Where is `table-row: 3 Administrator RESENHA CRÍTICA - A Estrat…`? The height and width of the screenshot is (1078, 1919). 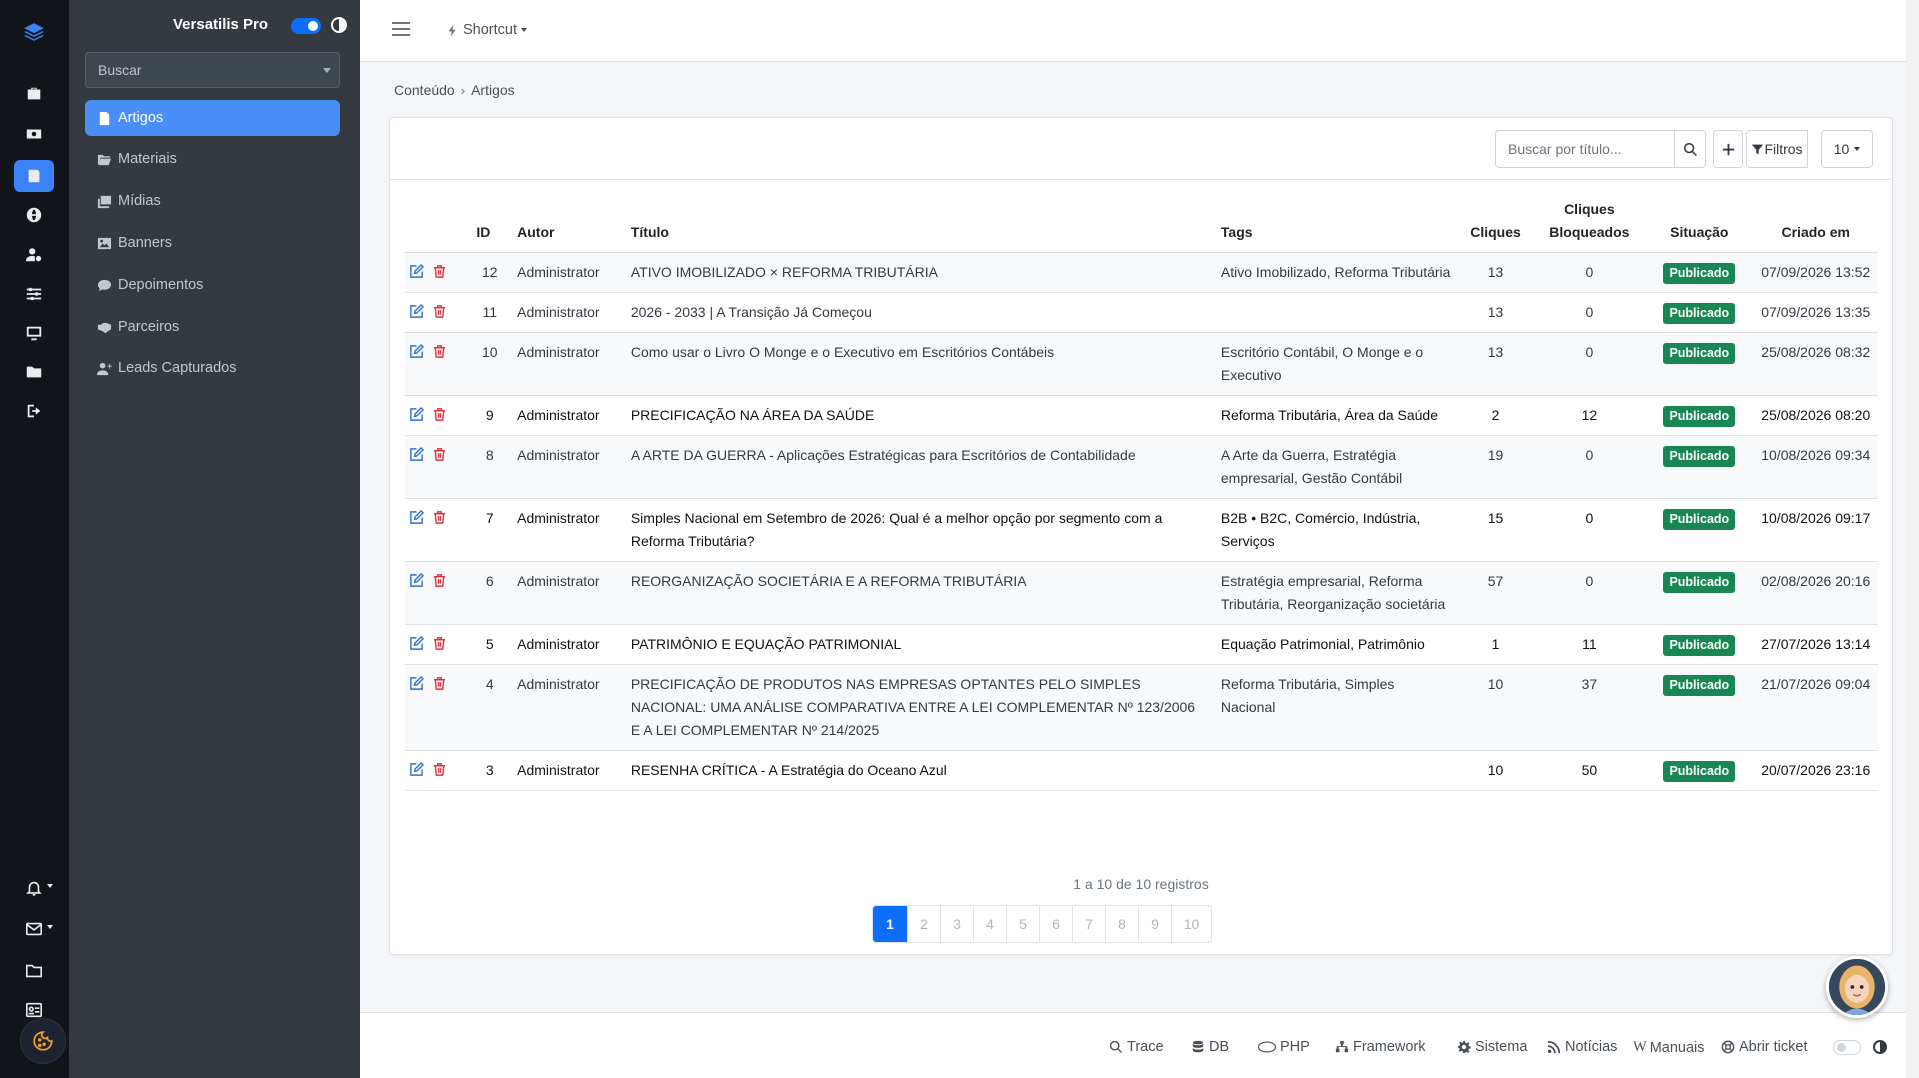 table-row: 3 Administrator RESENHA CRÍTICA - A Estrat… is located at coordinates (1141, 770).